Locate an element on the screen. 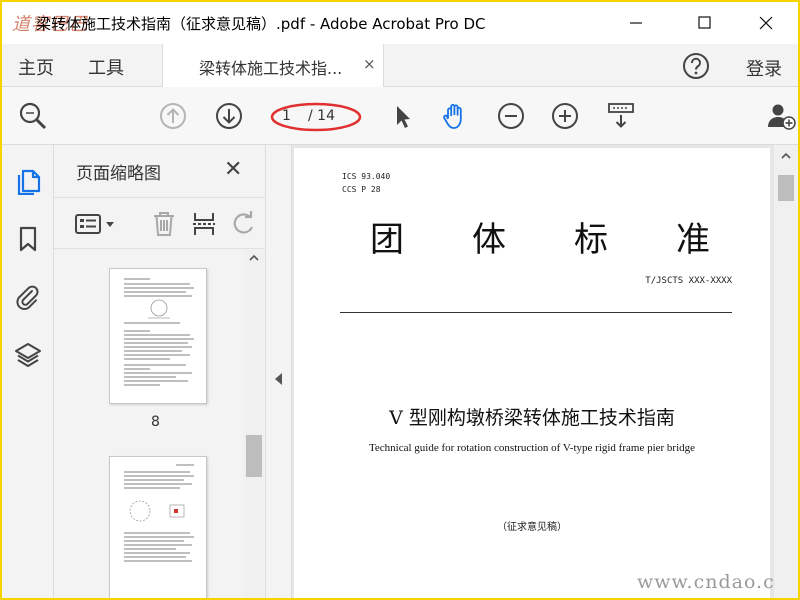 The width and height of the screenshot is (800, 600). insert-page-button is located at coordinates (204, 224).